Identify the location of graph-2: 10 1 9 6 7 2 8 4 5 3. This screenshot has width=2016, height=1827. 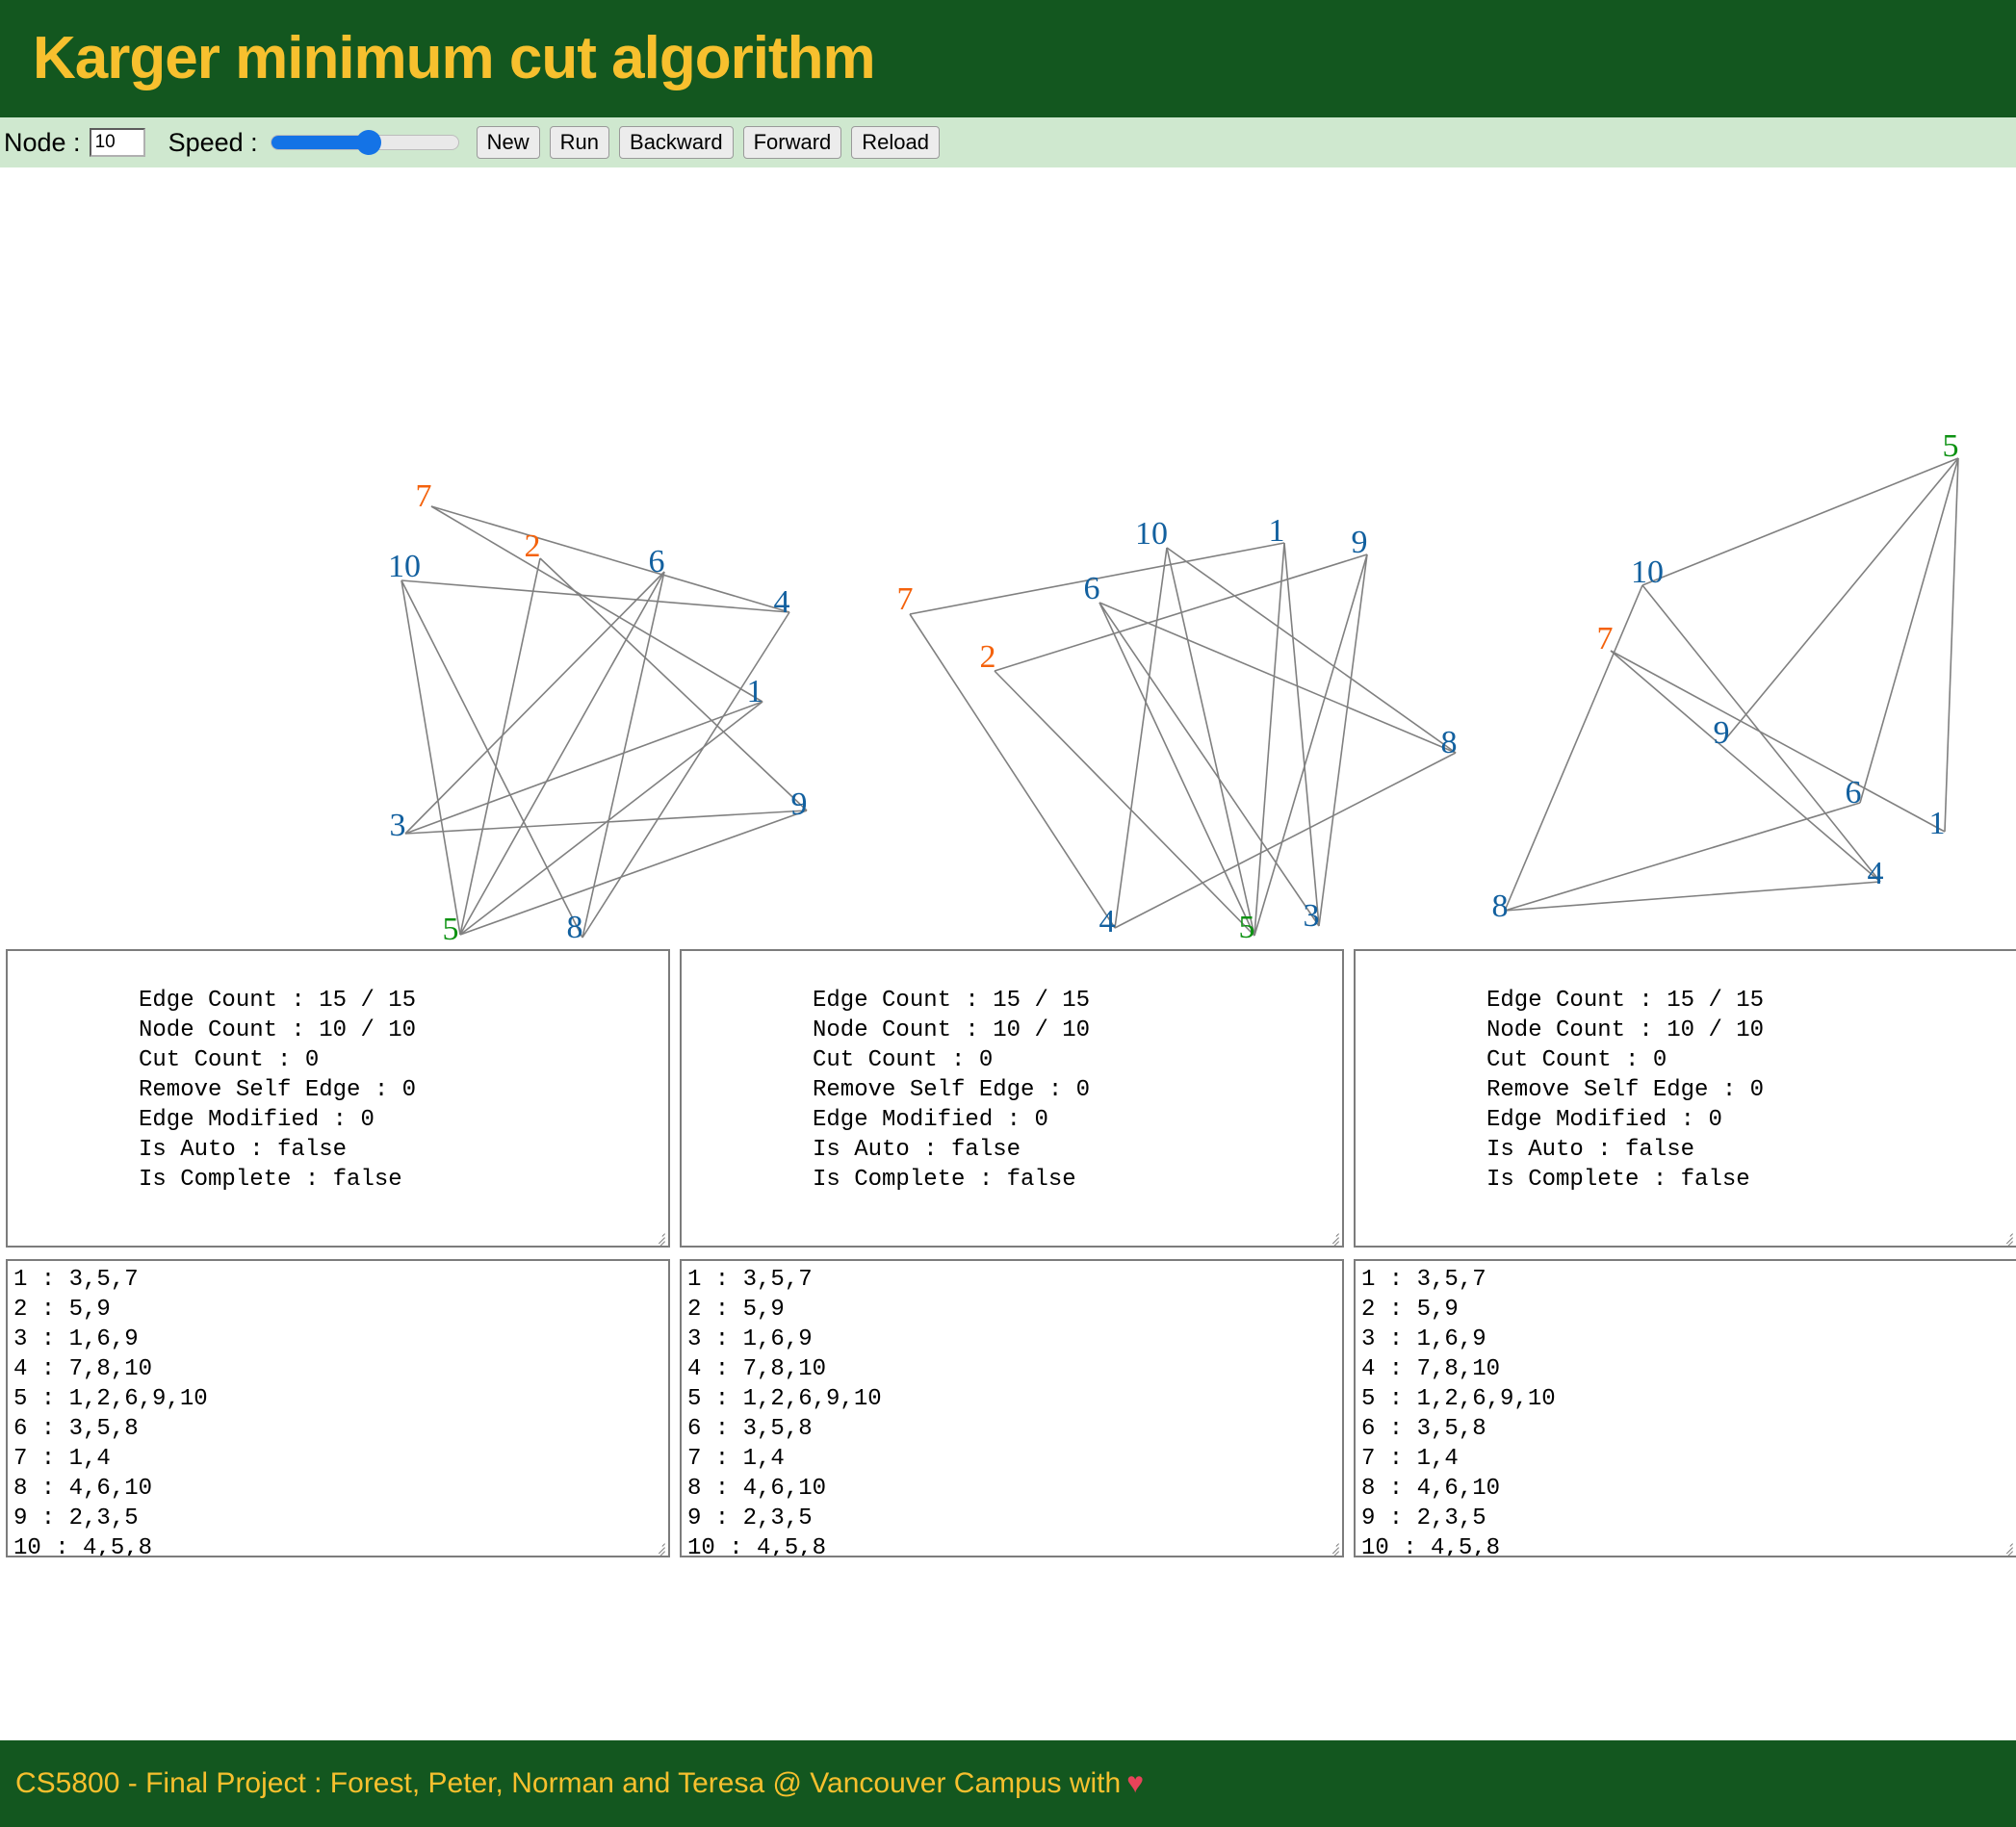
(1177, 729).